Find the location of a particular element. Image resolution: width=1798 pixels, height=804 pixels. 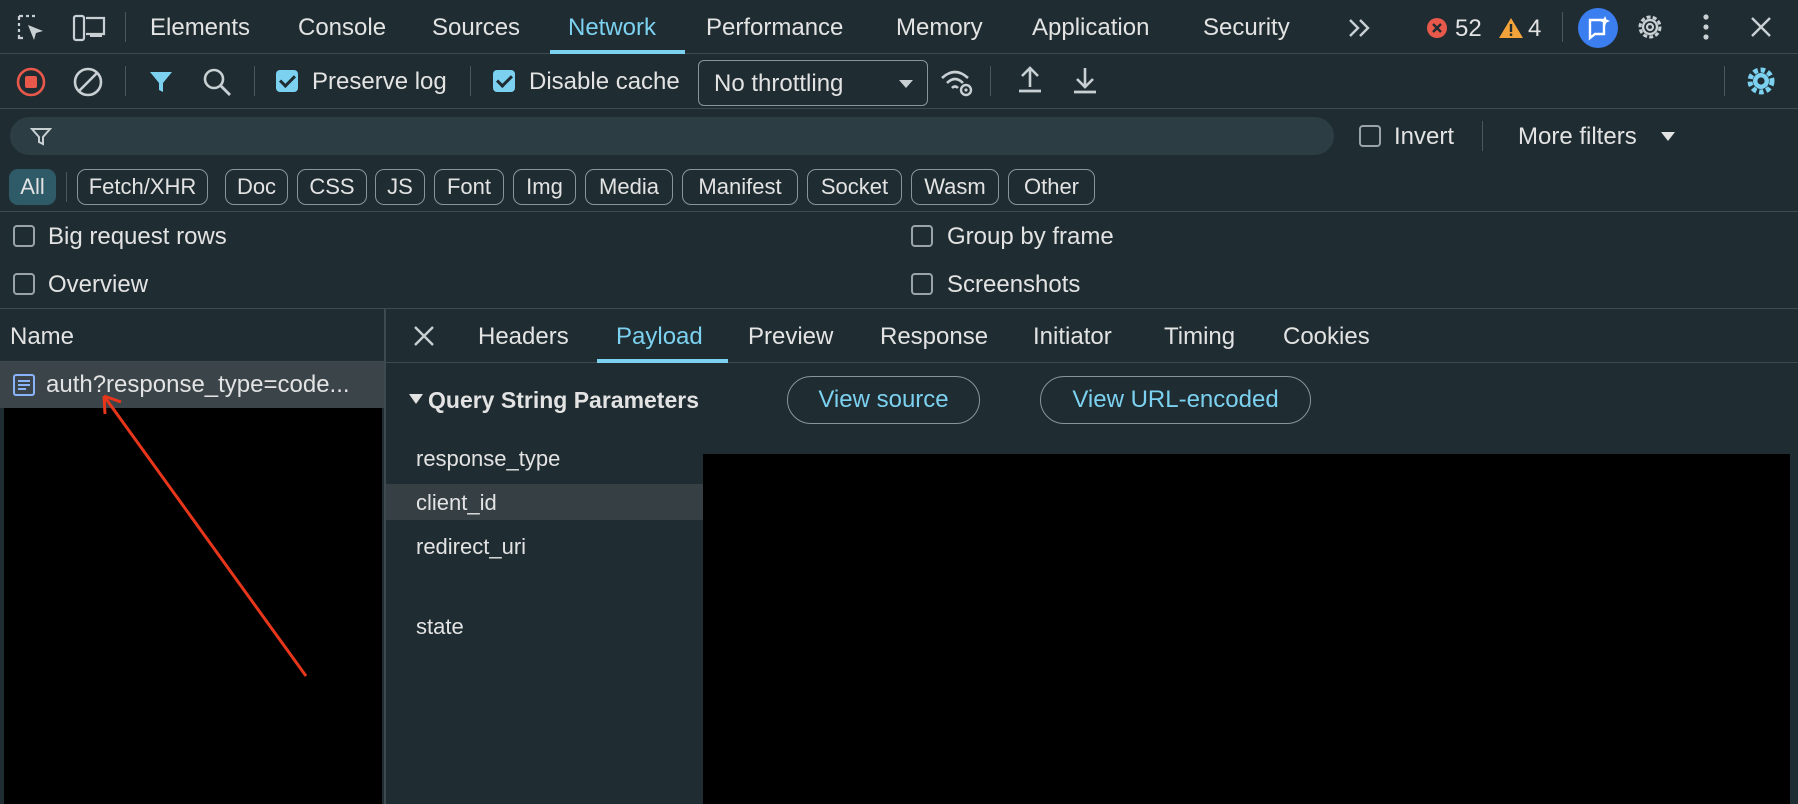

export-har-icon is located at coordinates (1085, 81).